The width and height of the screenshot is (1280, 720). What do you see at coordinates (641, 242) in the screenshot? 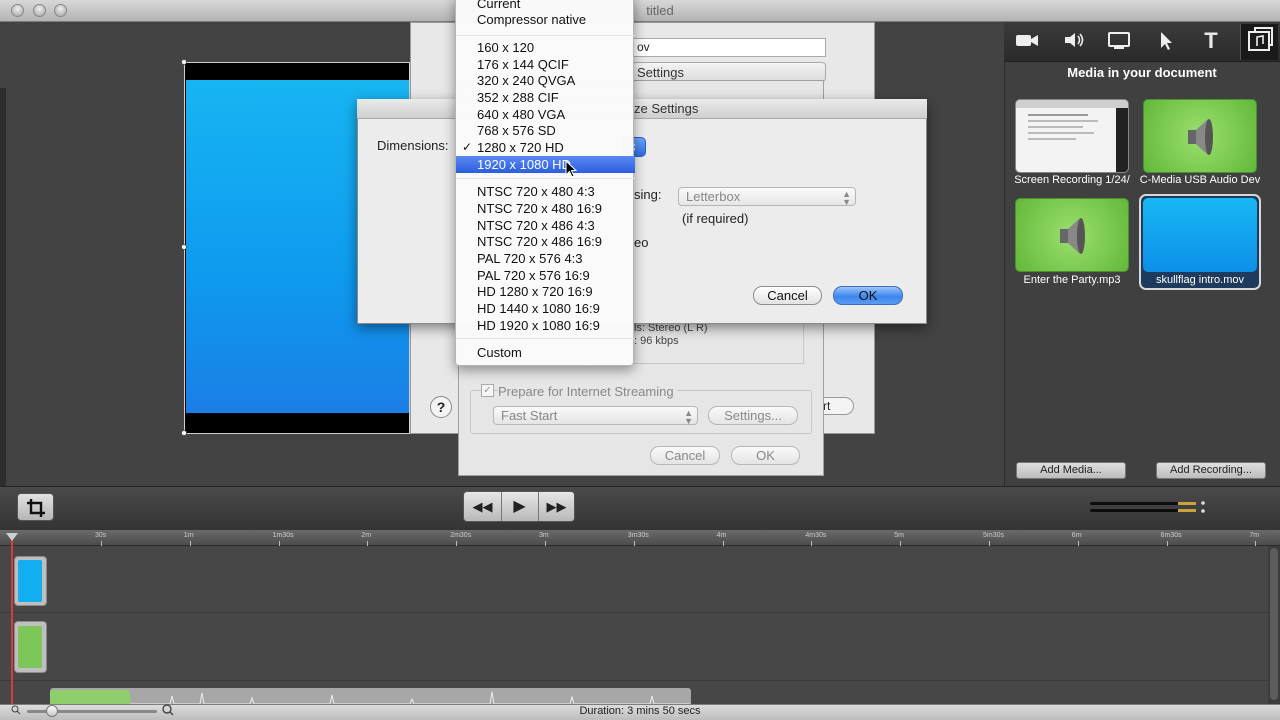
I see `video-option-label: eo` at bounding box center [641, 242].